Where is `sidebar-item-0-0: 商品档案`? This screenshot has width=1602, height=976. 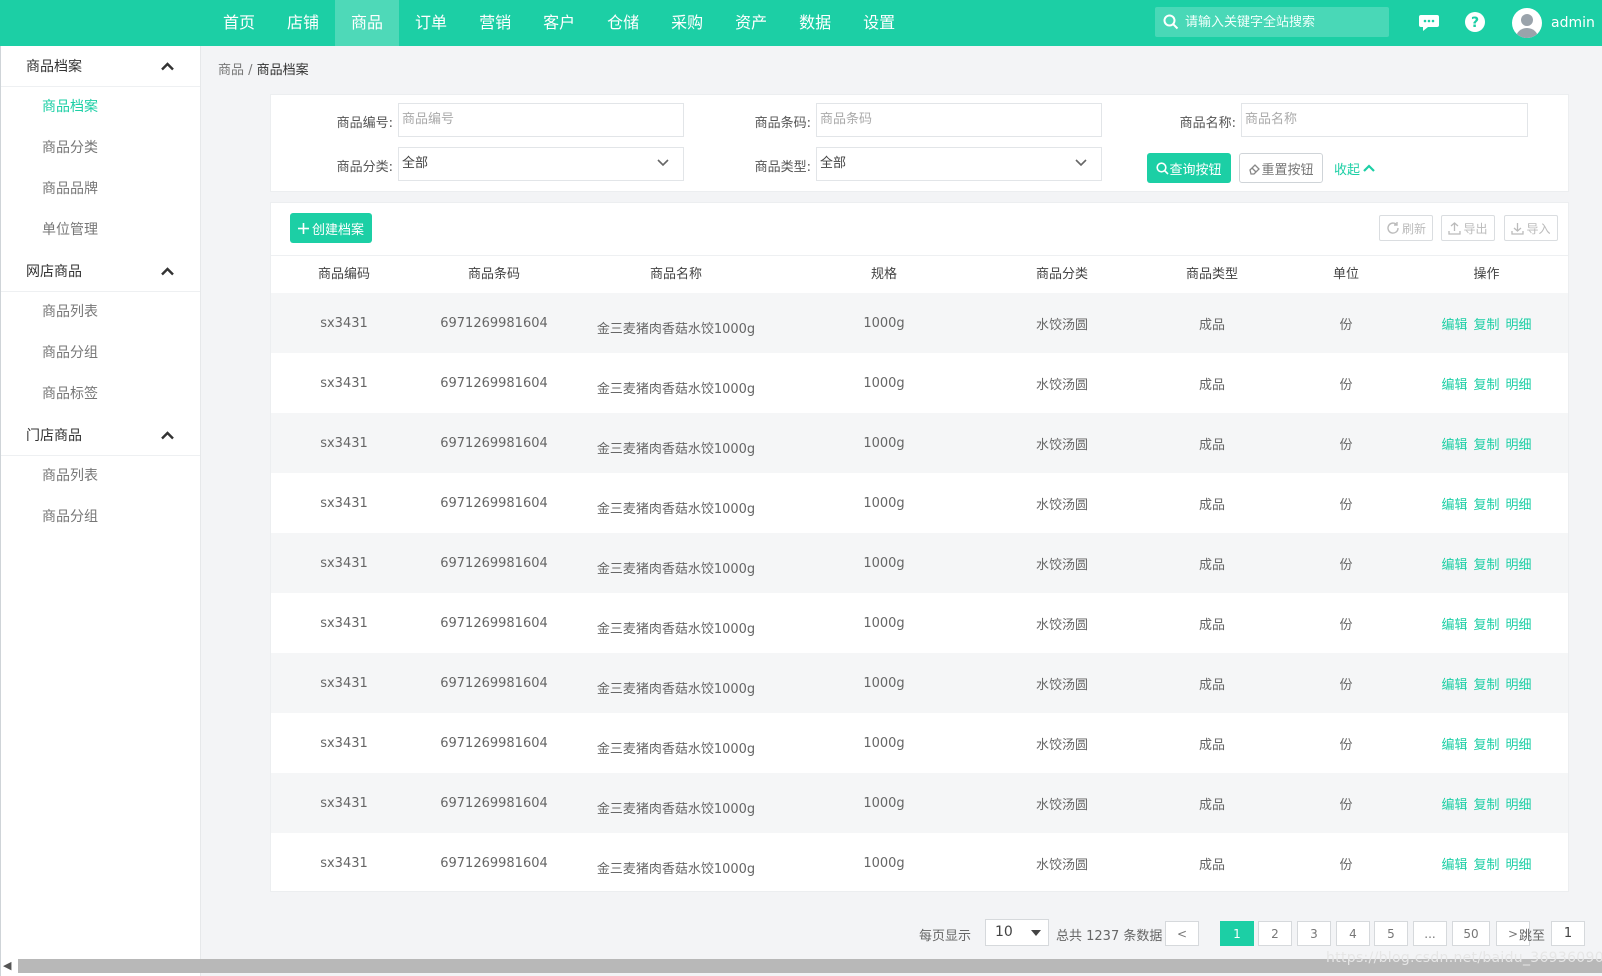
sidebar-item-0-0: 商品档案 is located at coordinates (100, 107).